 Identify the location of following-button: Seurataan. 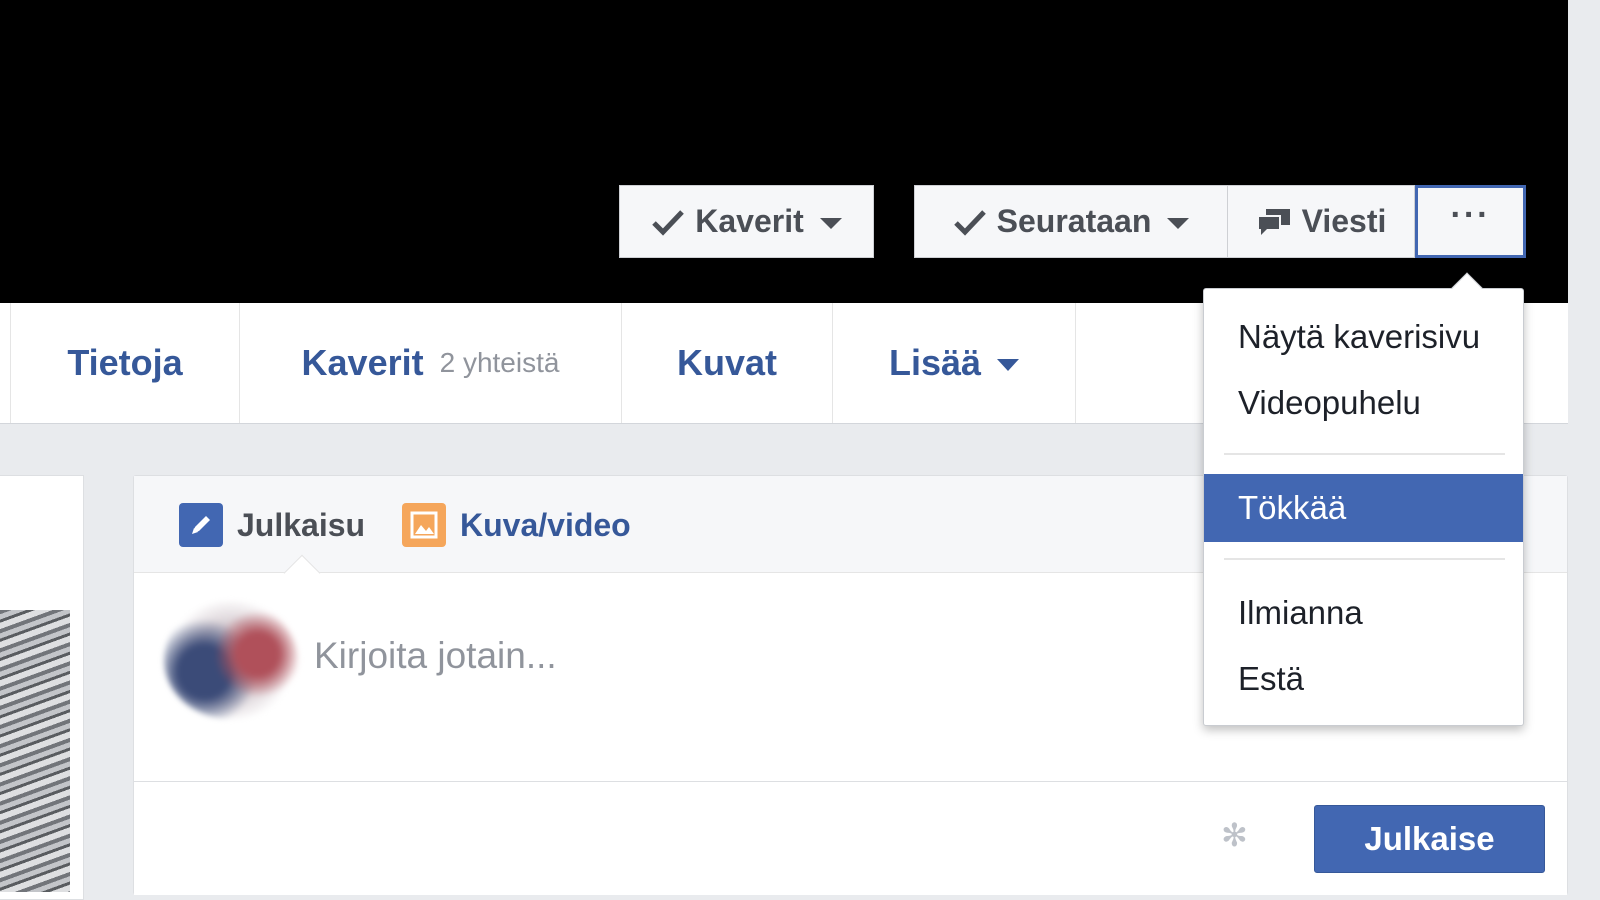
(1070, 221).